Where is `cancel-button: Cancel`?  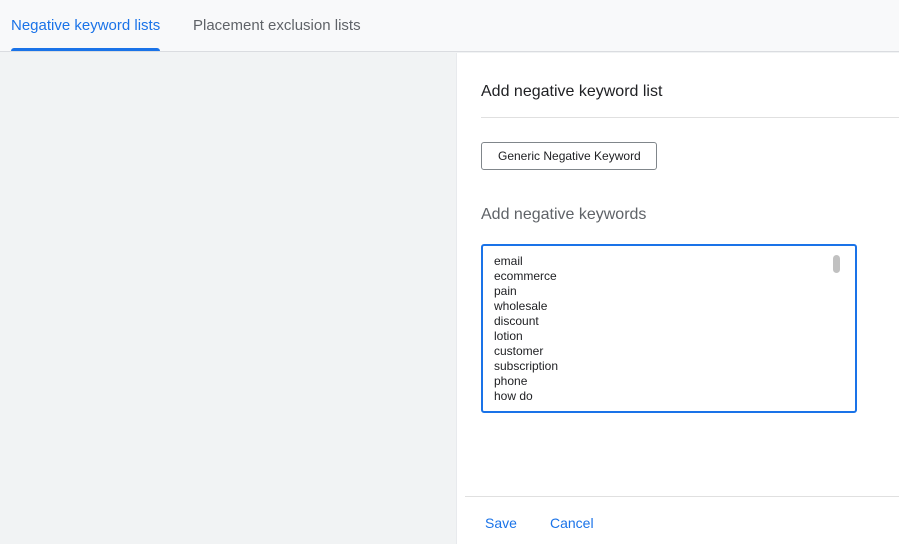
cancel-button: Cancel is located at coordinates (572, 523).